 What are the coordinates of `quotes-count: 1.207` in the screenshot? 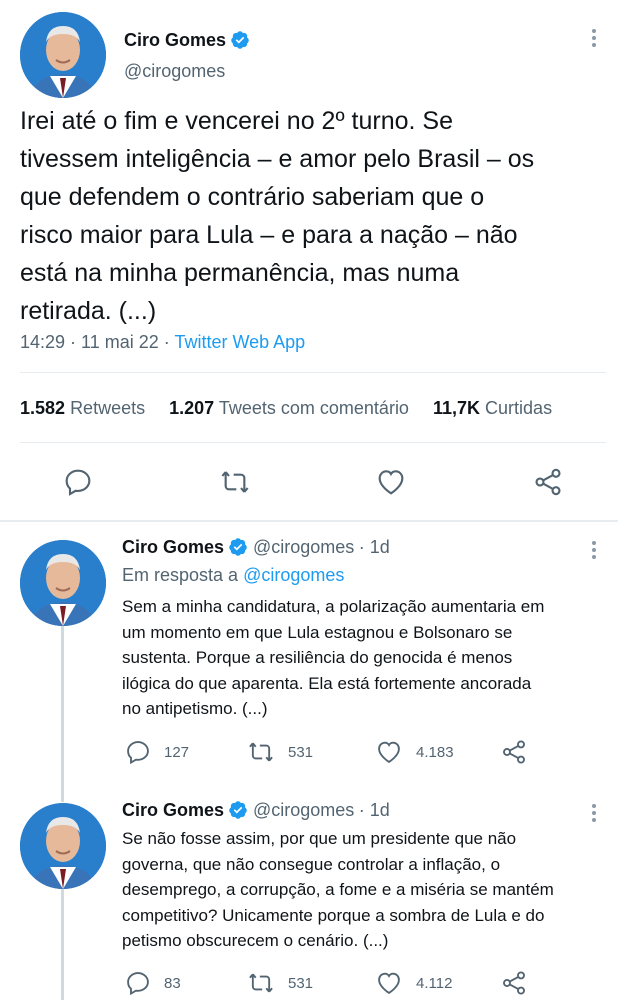 It's located at (192, 408).